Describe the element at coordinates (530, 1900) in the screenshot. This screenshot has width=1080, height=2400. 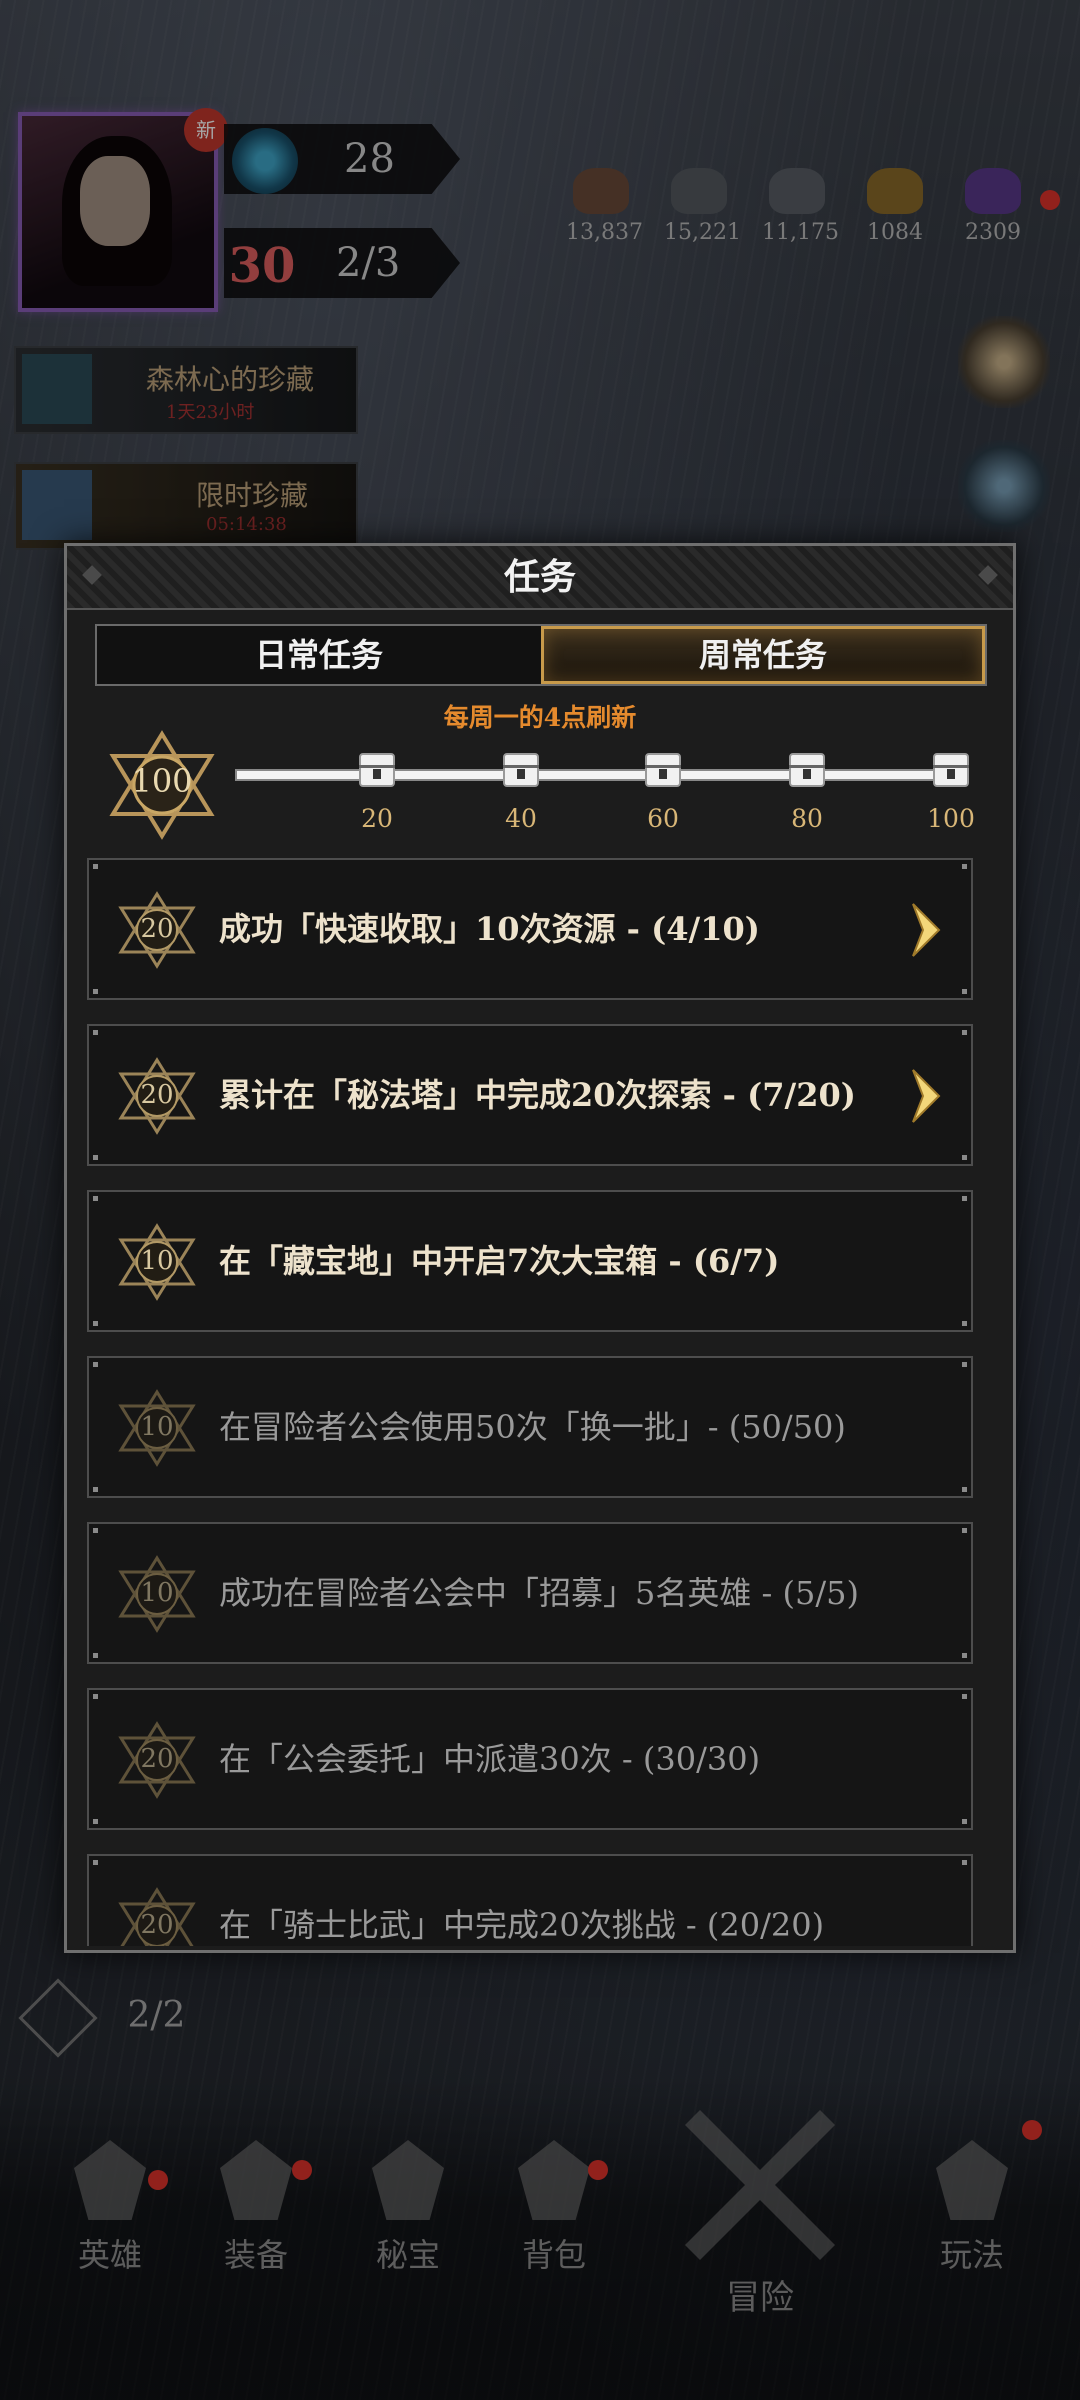
I see `task-row: 20 在「骑士比武」中完成20次挑战 - (20/20)` at that location.